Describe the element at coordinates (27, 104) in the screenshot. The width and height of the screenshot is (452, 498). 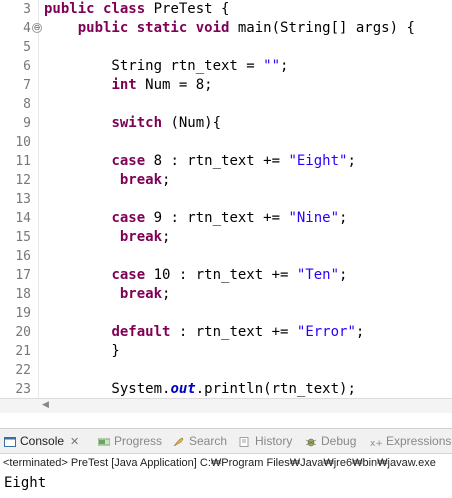
I see `line-number: 8` at that location.